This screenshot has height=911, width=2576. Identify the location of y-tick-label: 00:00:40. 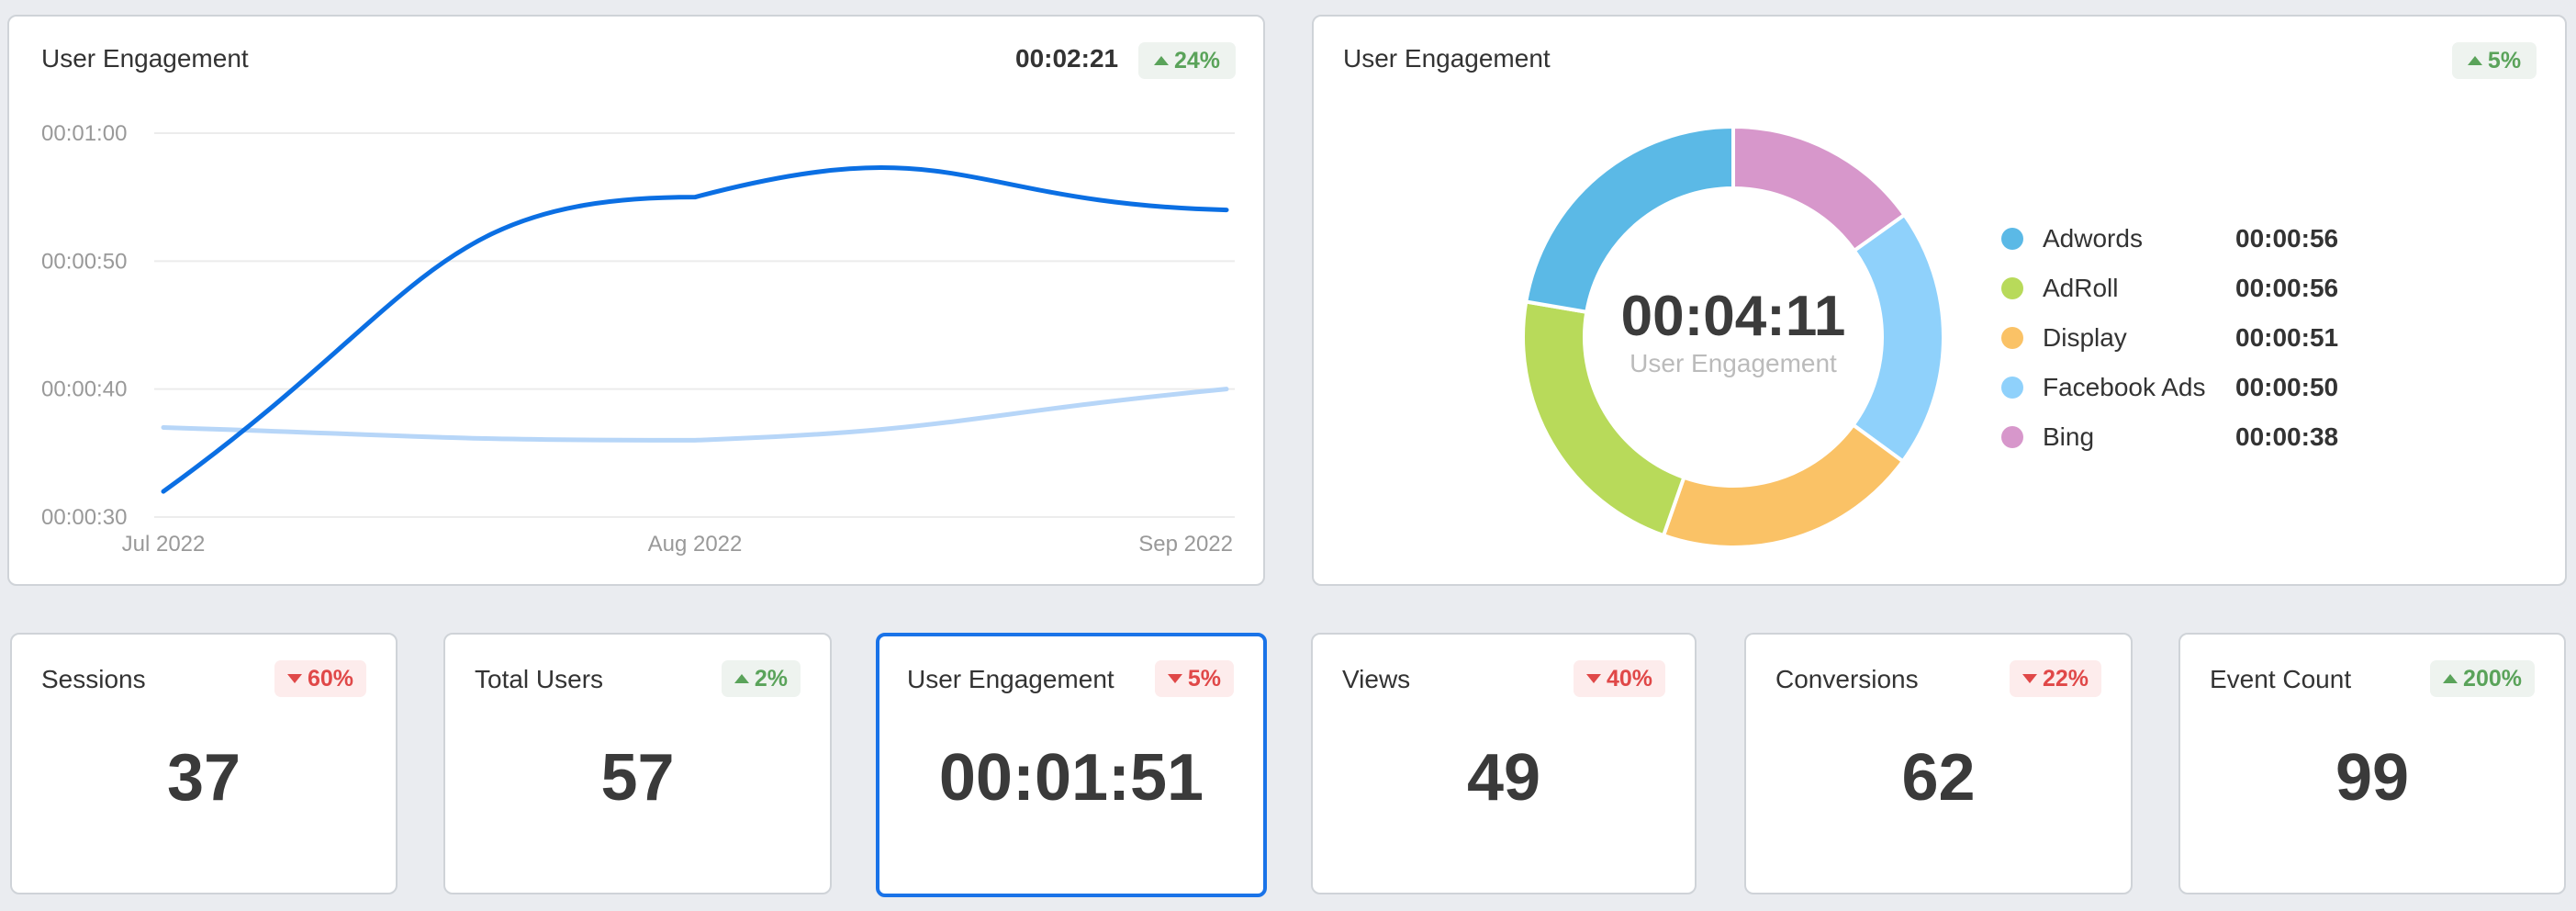
(84, 389).